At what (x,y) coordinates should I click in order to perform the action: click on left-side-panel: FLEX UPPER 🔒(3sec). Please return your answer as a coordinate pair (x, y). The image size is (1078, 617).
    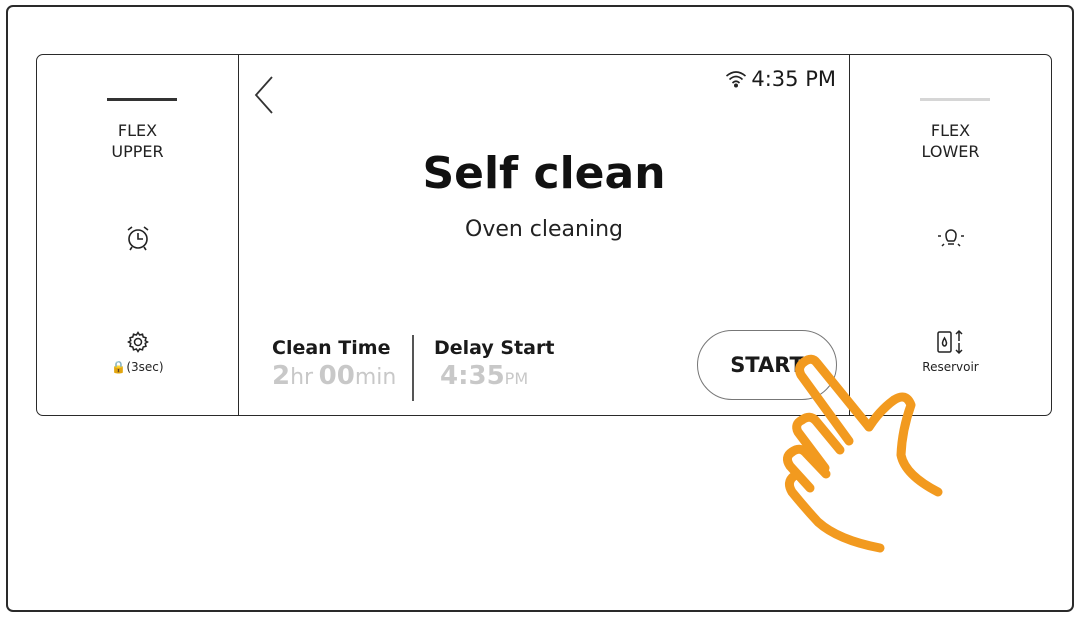
    Looking at the image, I should click on (138, 235).